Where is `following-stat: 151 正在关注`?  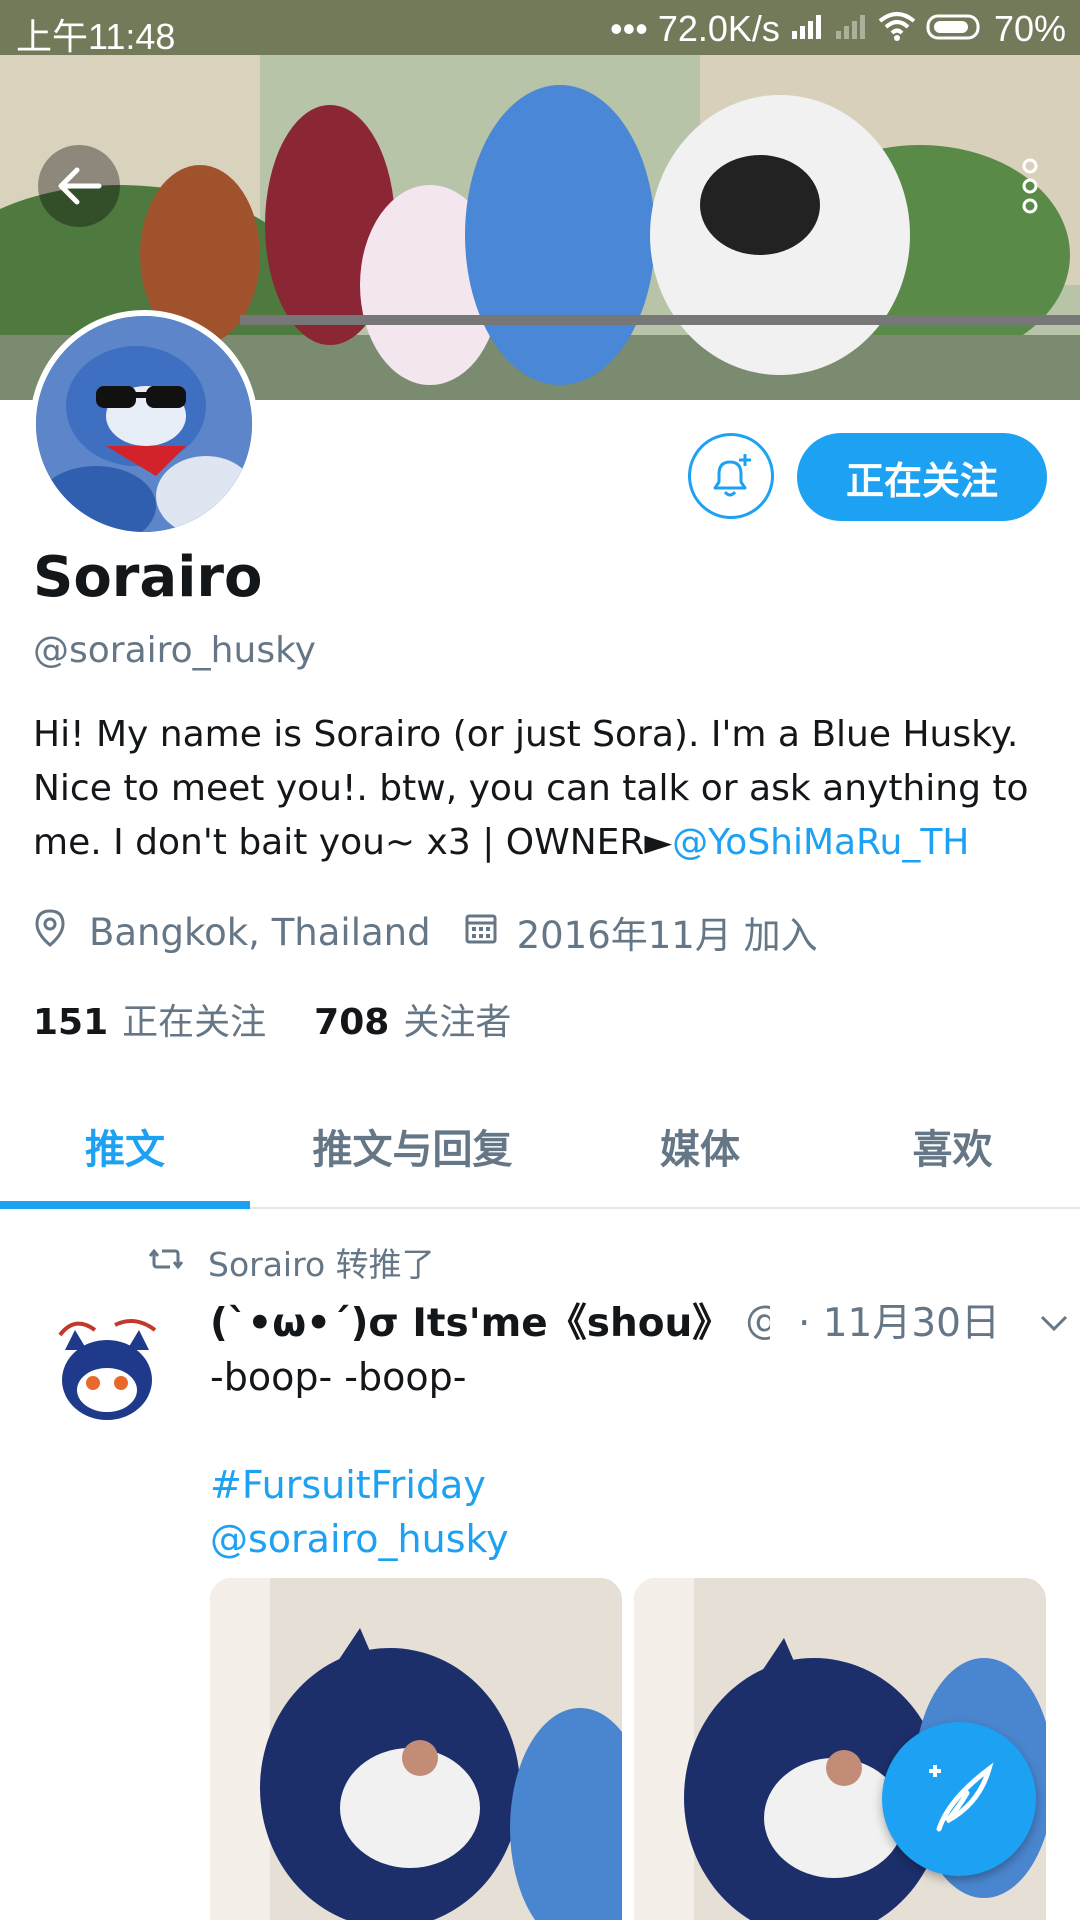
following-stat: 151 正在关注 is located at coordinates (149, 1019).